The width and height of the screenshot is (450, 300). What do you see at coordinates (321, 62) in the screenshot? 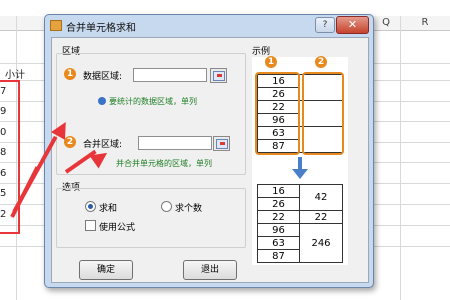
I see `example-badge-2: 2` at bounding box center [321, 62].